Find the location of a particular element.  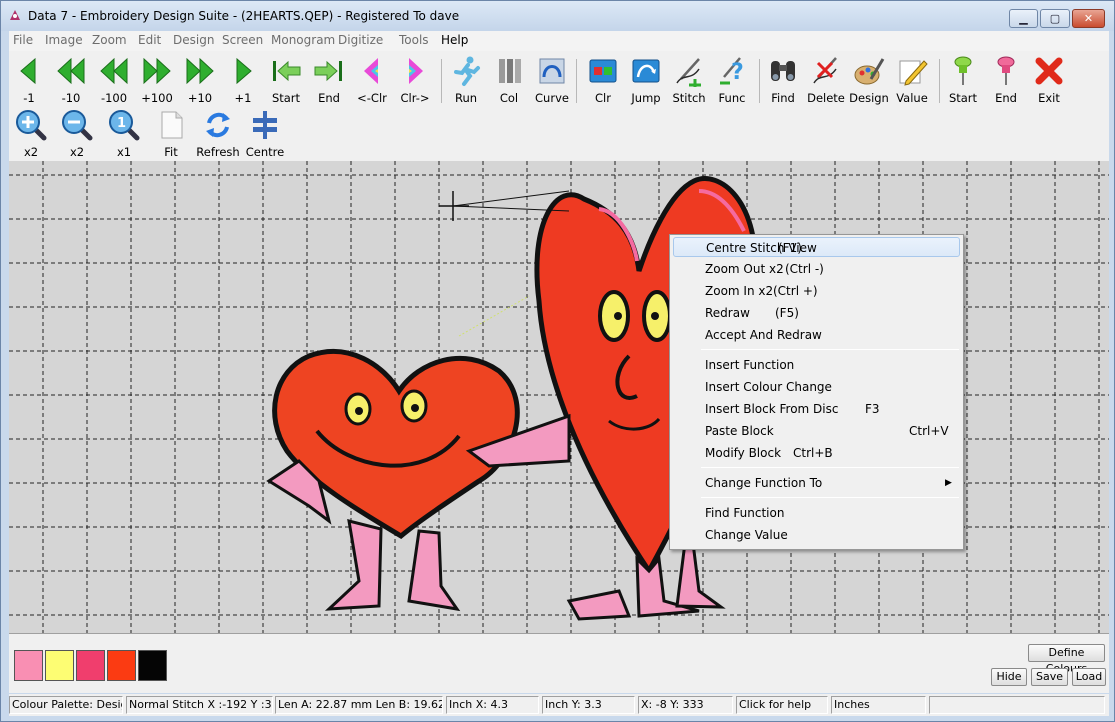

colour-left-icon is located at coordinates (371, 71).